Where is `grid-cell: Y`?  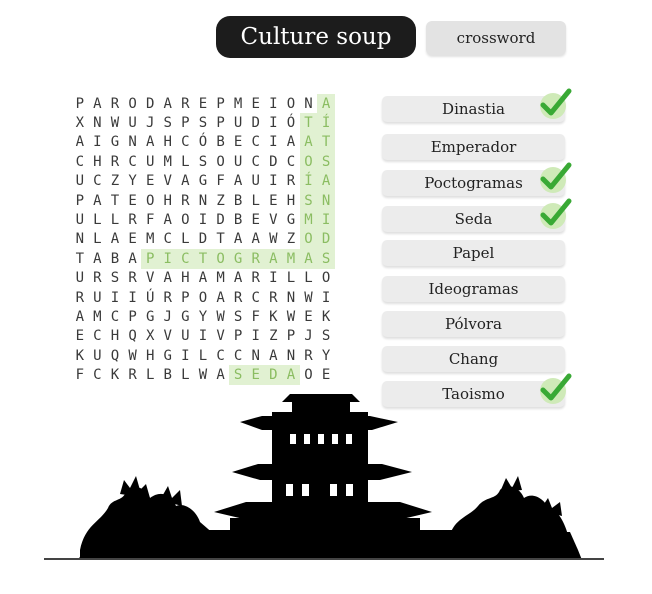 grid-cell: Y is located at coordinates (326, 355).